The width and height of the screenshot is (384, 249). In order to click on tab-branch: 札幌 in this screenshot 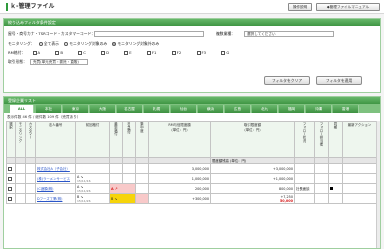, I will do `click(157, 109)`.